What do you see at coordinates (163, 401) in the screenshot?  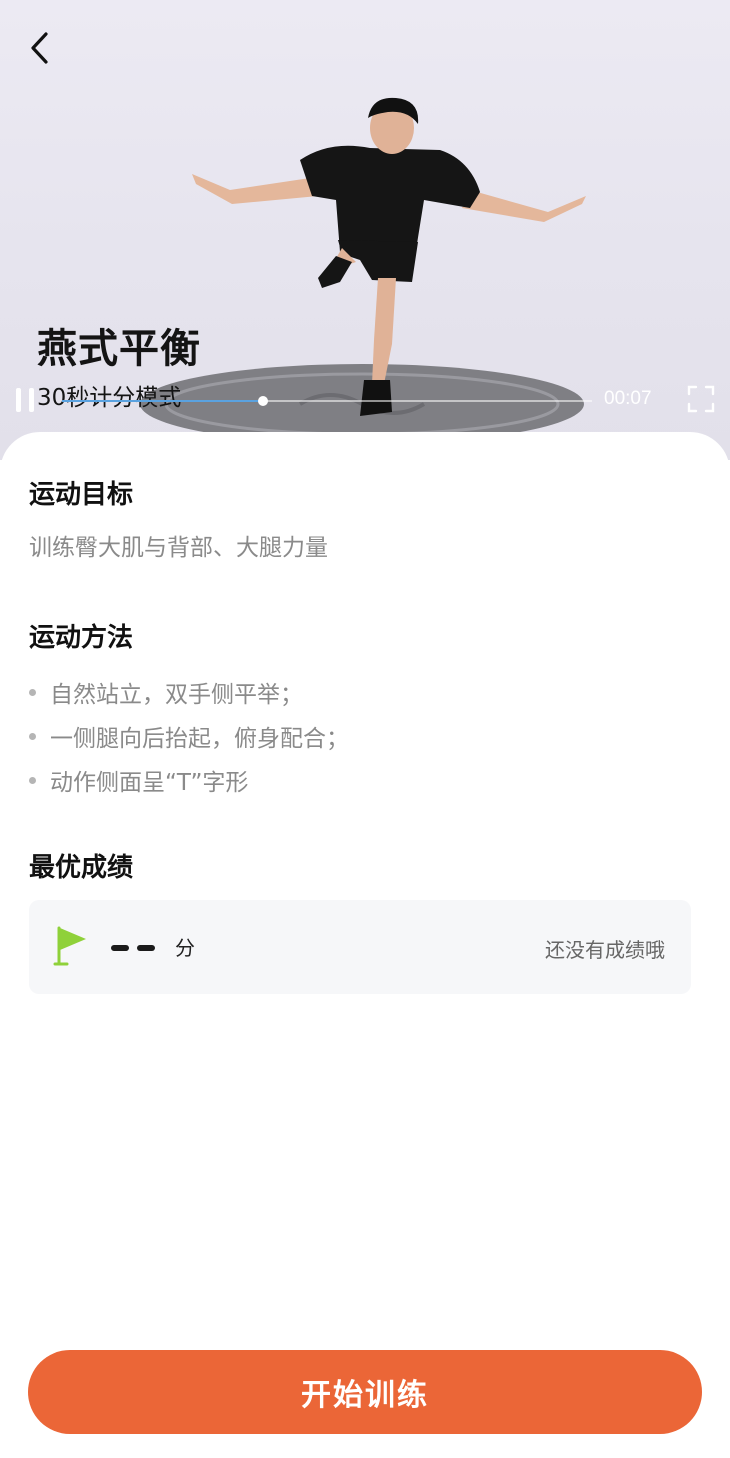 I see `progress-fill` at bounding box center [163, 401].